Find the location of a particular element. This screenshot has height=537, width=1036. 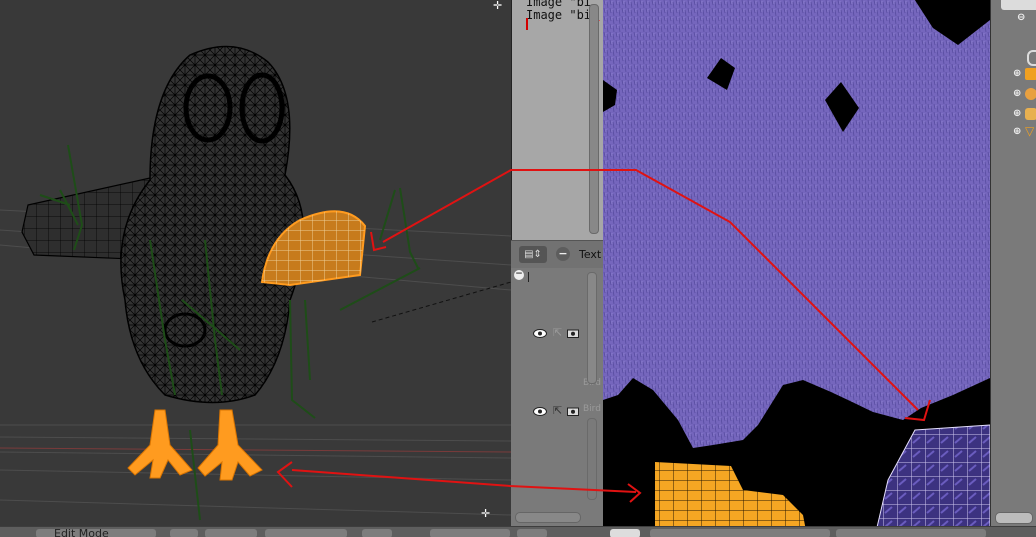

right-foot-selected is located at coordinates (230, 445).